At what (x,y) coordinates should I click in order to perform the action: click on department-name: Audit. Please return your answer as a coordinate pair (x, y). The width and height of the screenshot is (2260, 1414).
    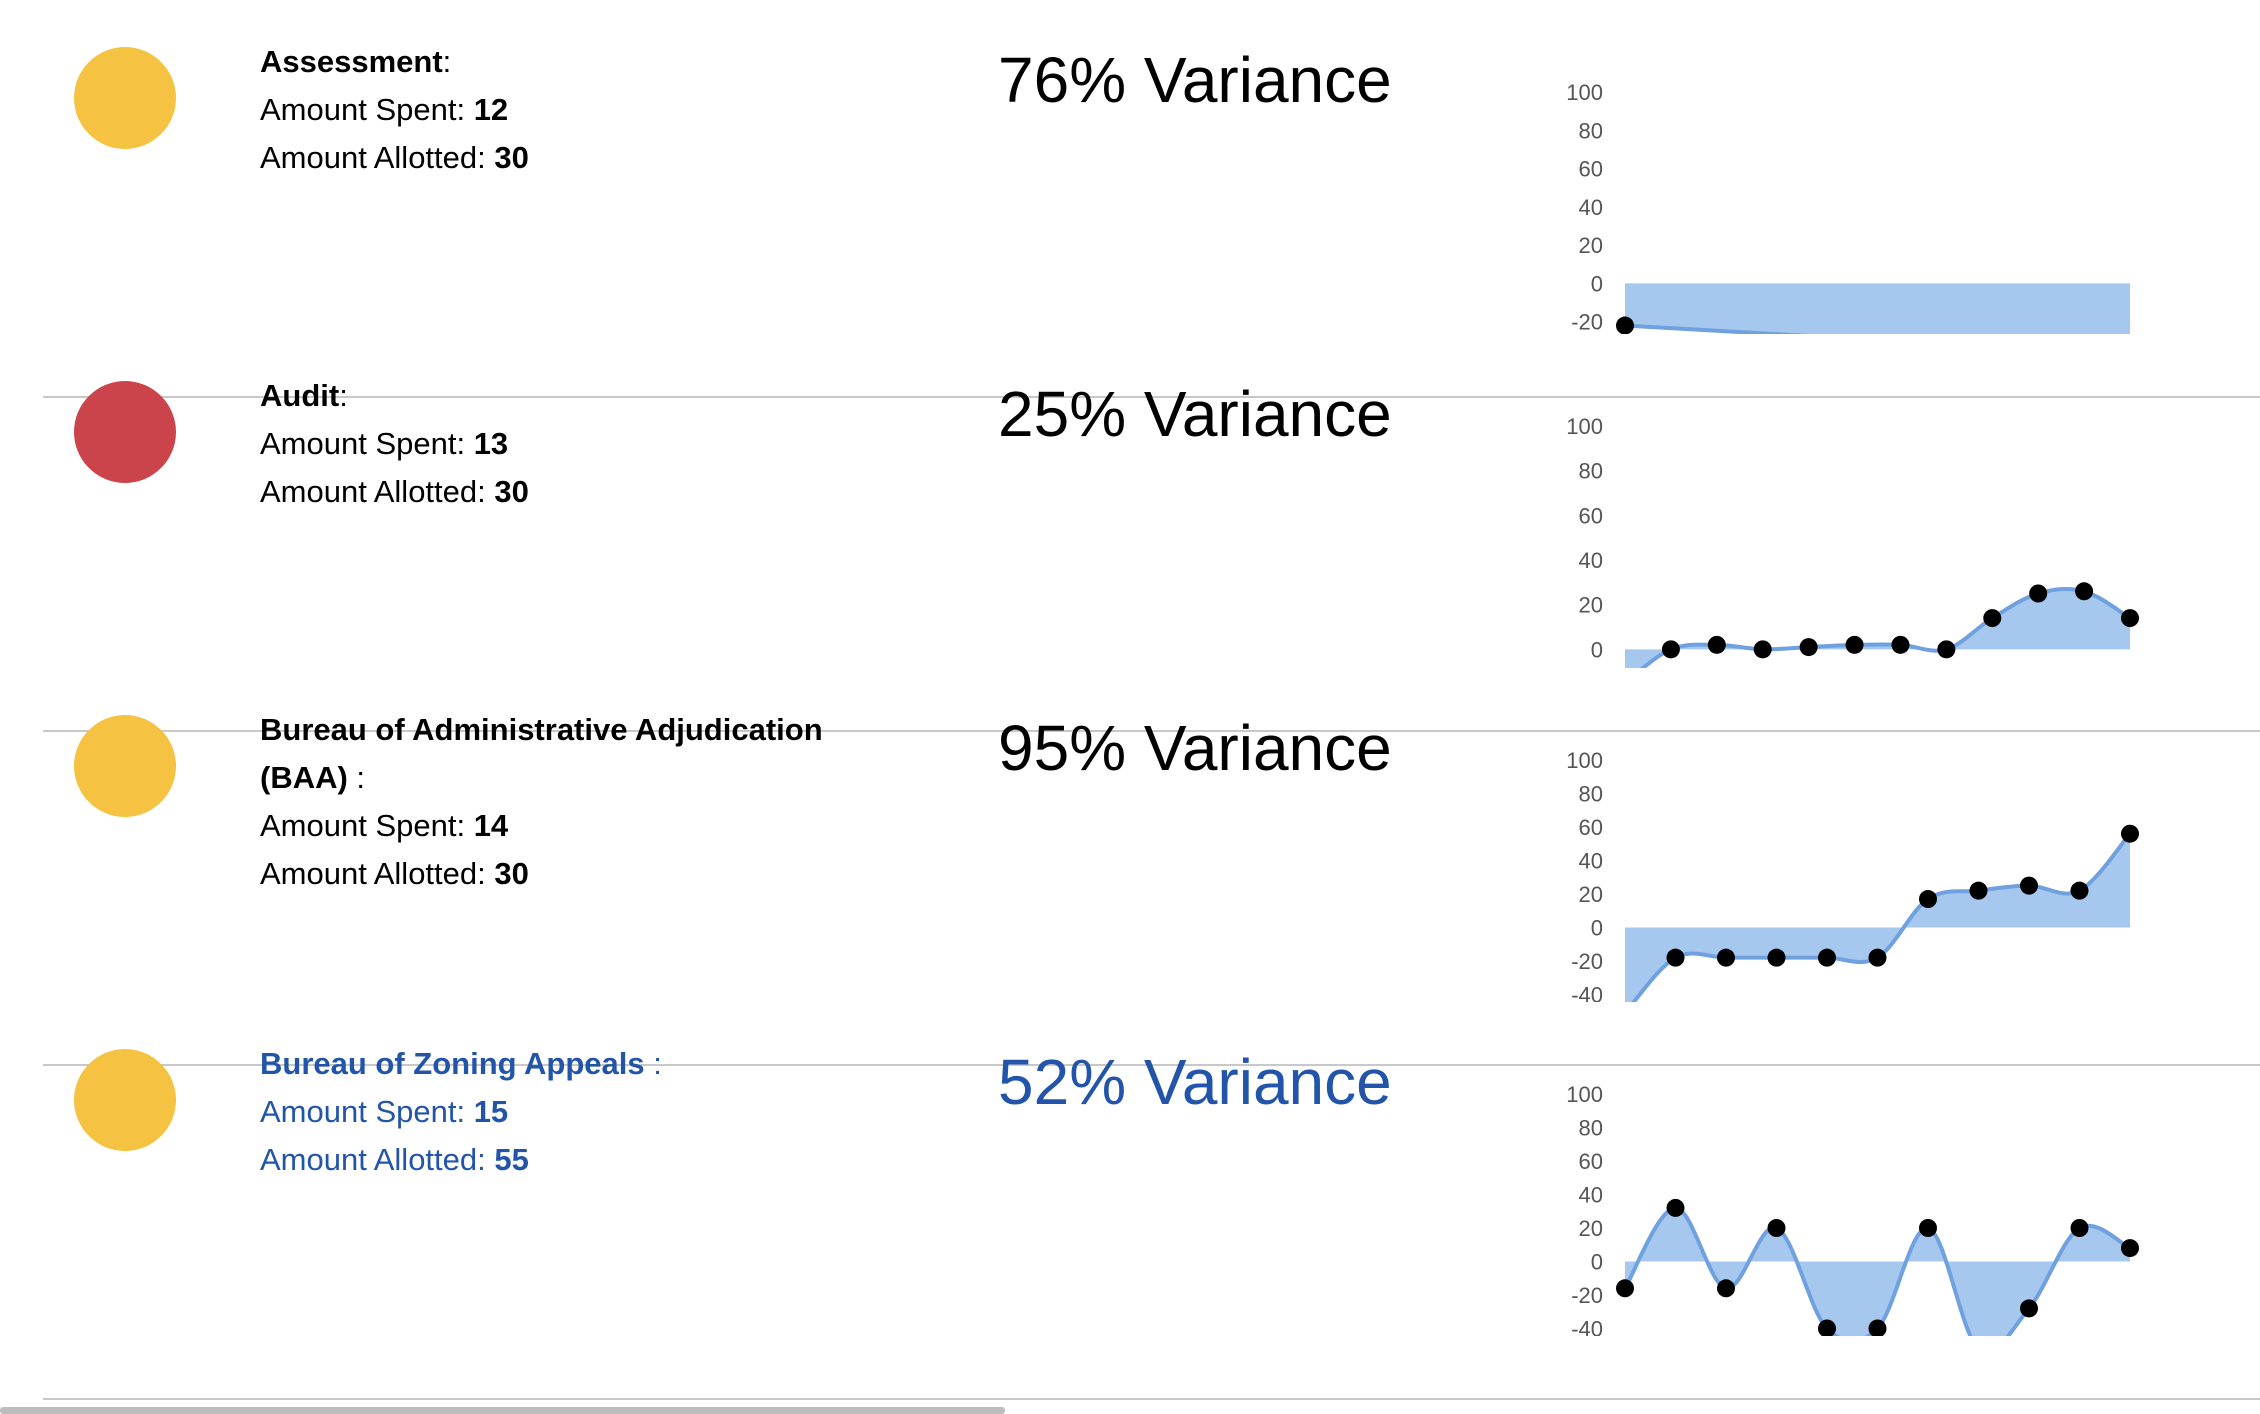
    Looking at the image, I should click on (300, 395).